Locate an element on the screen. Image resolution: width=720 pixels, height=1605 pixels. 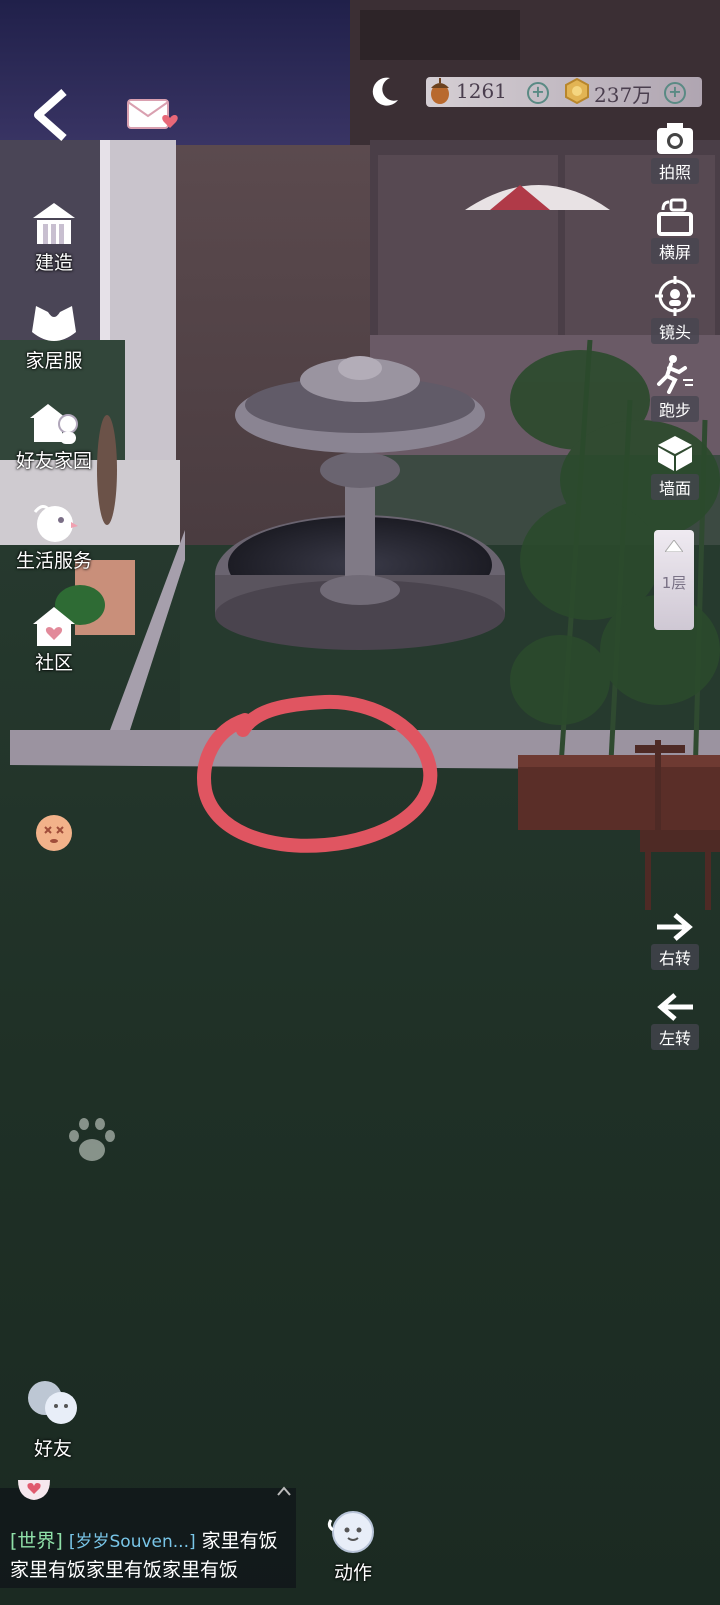
chat-panel: [世界] [岁岁Souven...] 家里有饭 家里有饭家里有饭家里有饭 is located at coordinates (148, 1534).